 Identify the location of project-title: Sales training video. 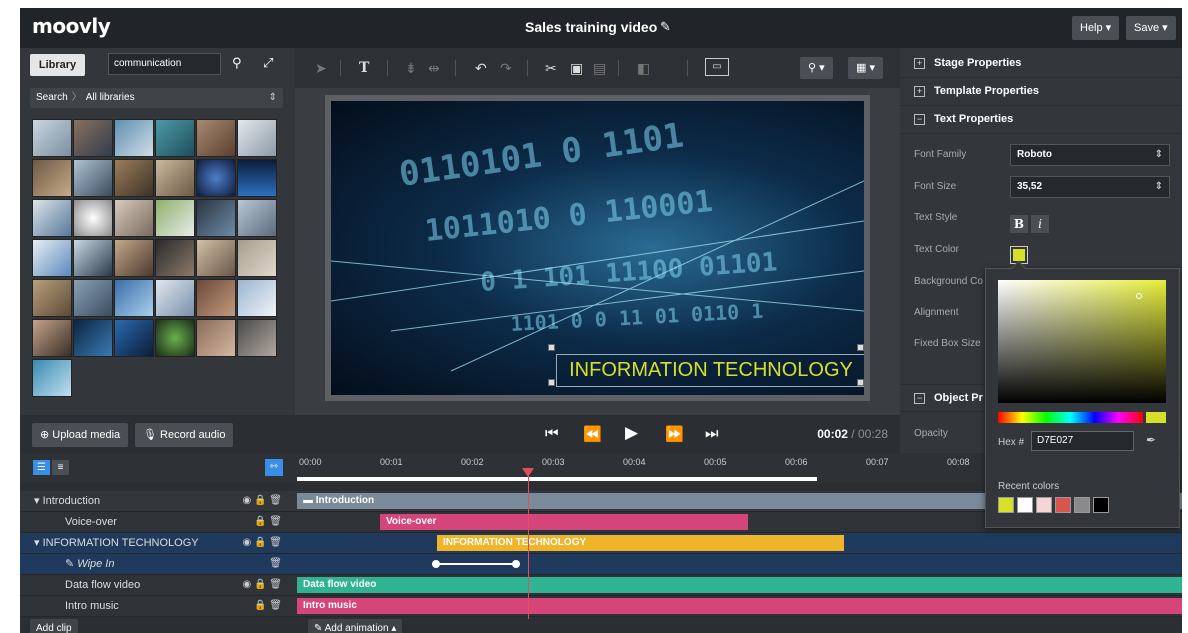
(591, 27).